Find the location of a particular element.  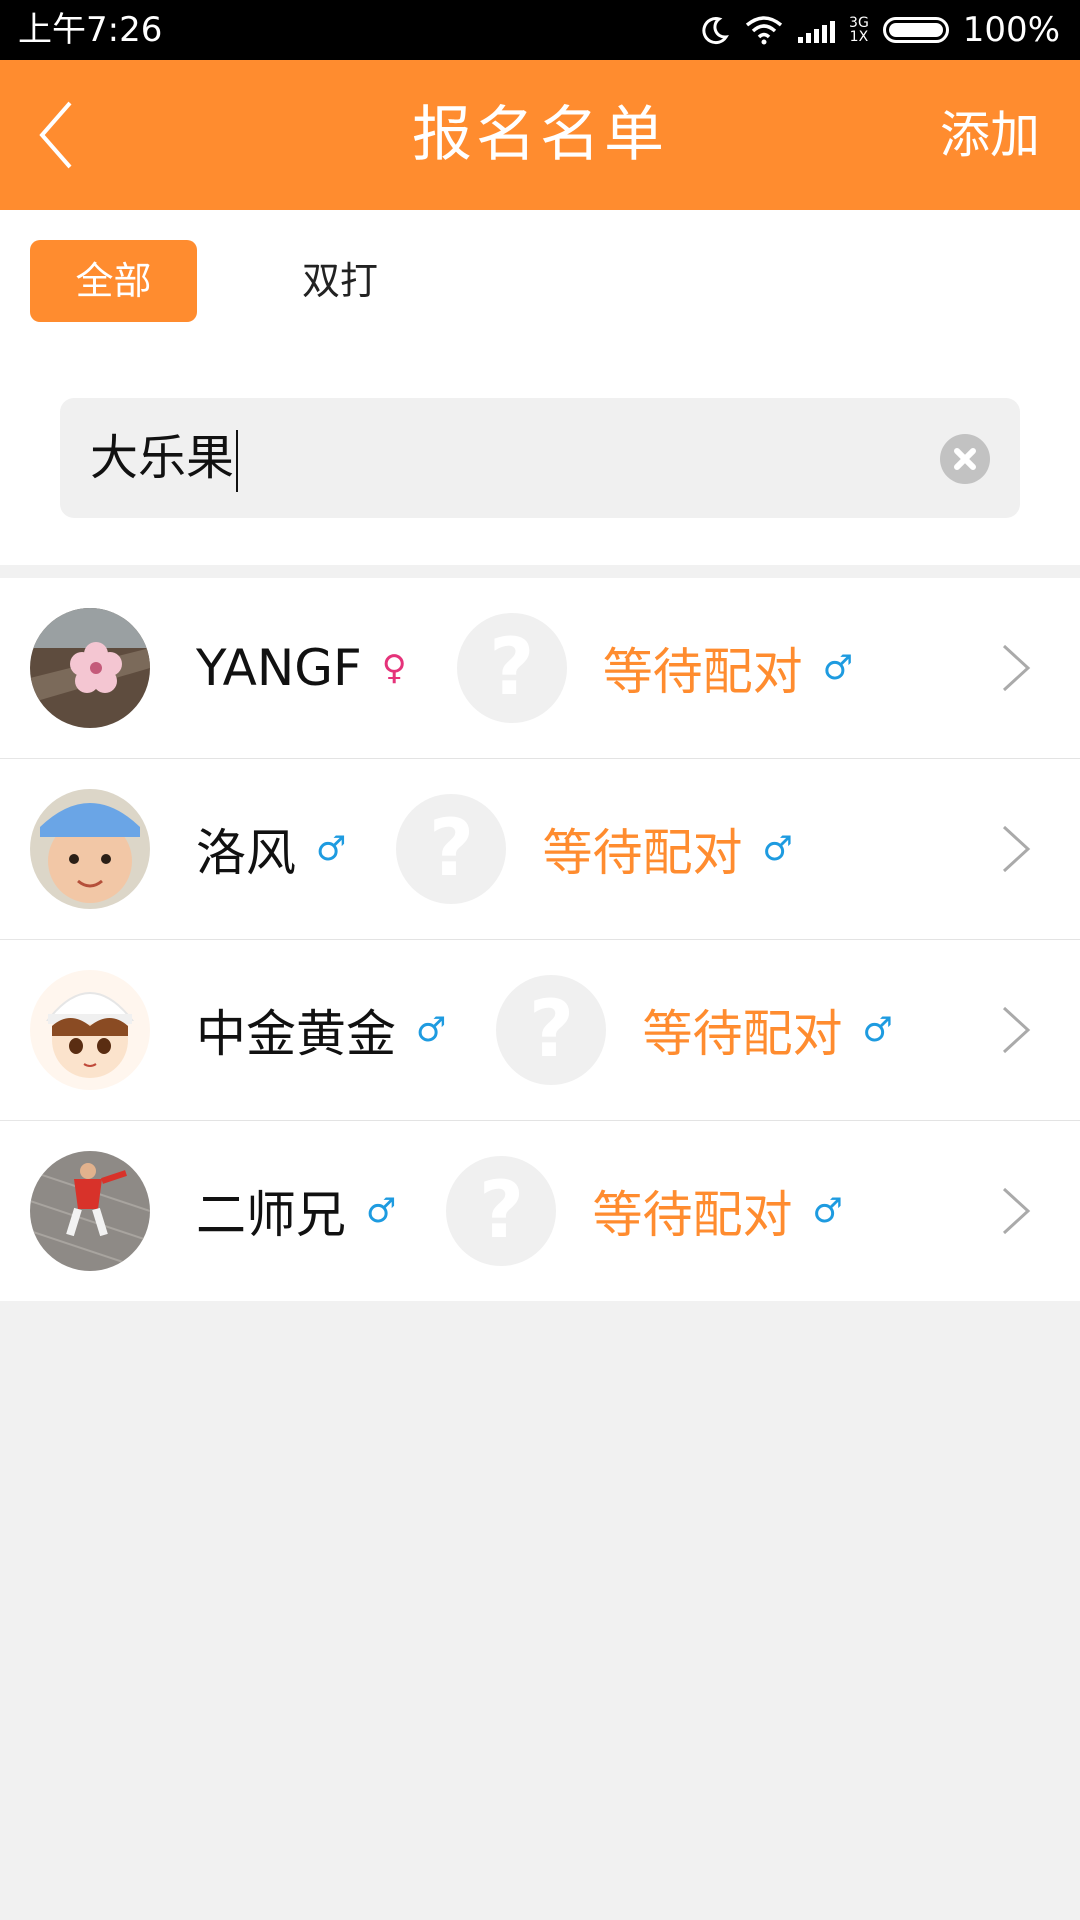

clear-search-button is located at coordinates (965, 459).